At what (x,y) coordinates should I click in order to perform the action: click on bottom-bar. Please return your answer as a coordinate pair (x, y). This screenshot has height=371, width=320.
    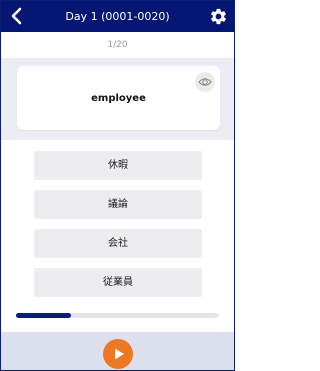
    Looking at the image, I should click on (117, 351).